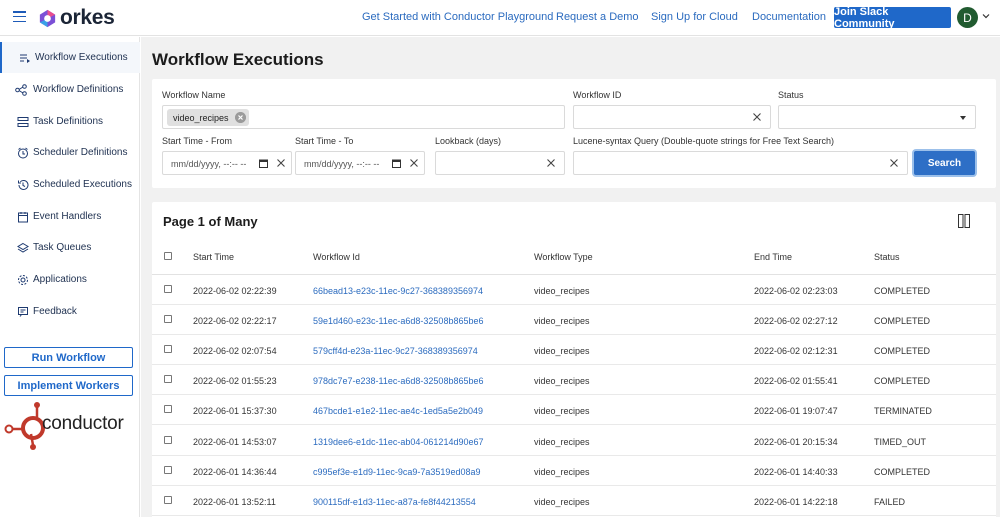 The image size is (1000, 517). What do you see at coordinates (597, 95) in the screenshot?
I see `workflow-id-label: Workflow ID` at bounding box center [597, 95].